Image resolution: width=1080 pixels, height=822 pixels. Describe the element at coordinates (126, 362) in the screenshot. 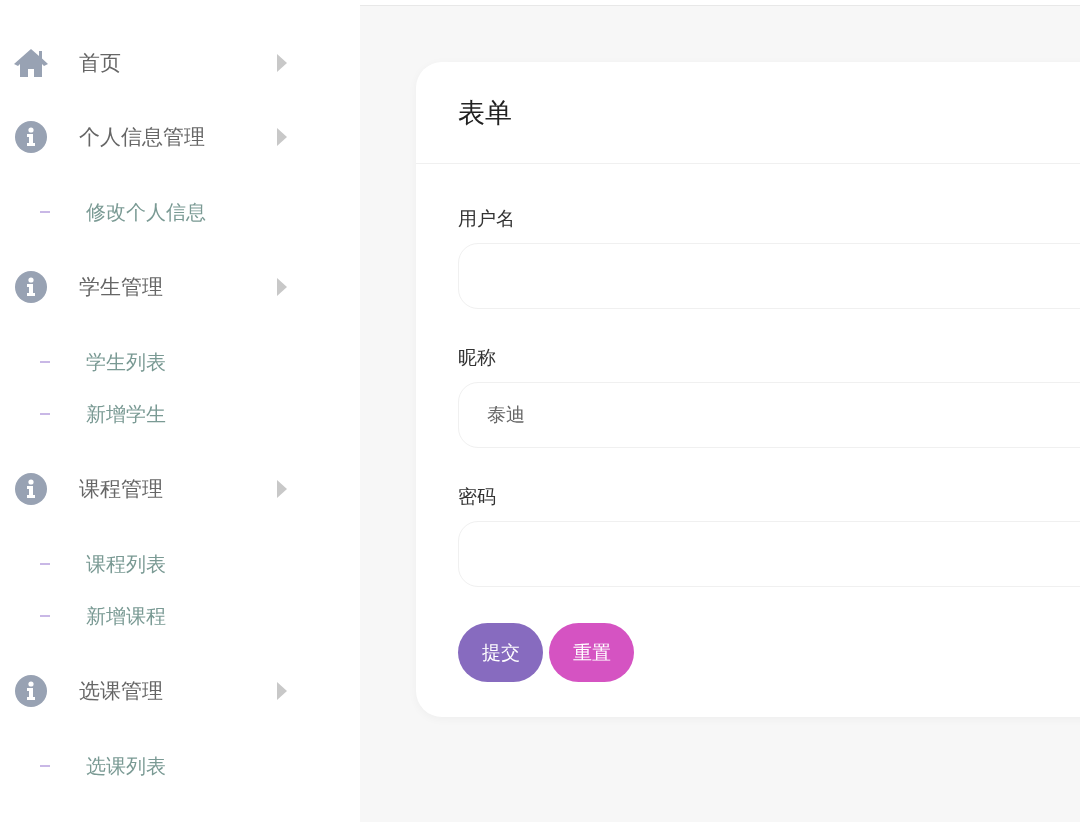

I see `submenu-item: 学生列表` at that location.